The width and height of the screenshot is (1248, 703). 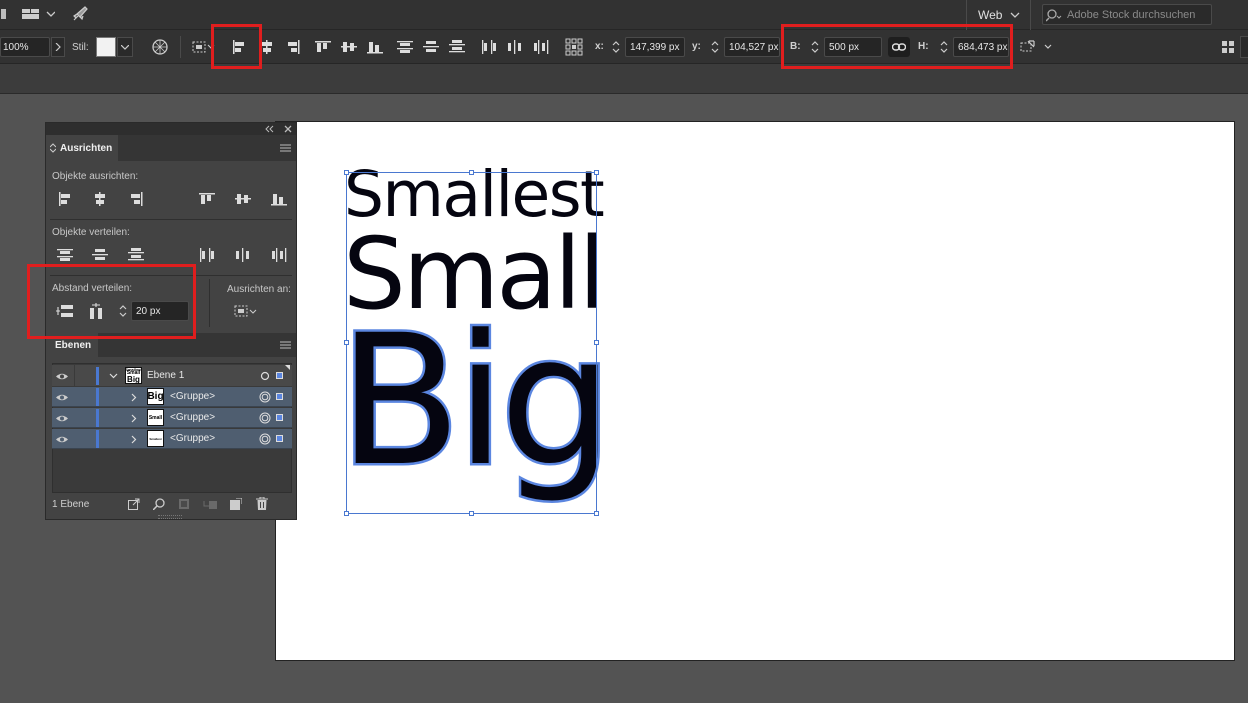 I want to click on search-icon, so click(x=159, y=504).